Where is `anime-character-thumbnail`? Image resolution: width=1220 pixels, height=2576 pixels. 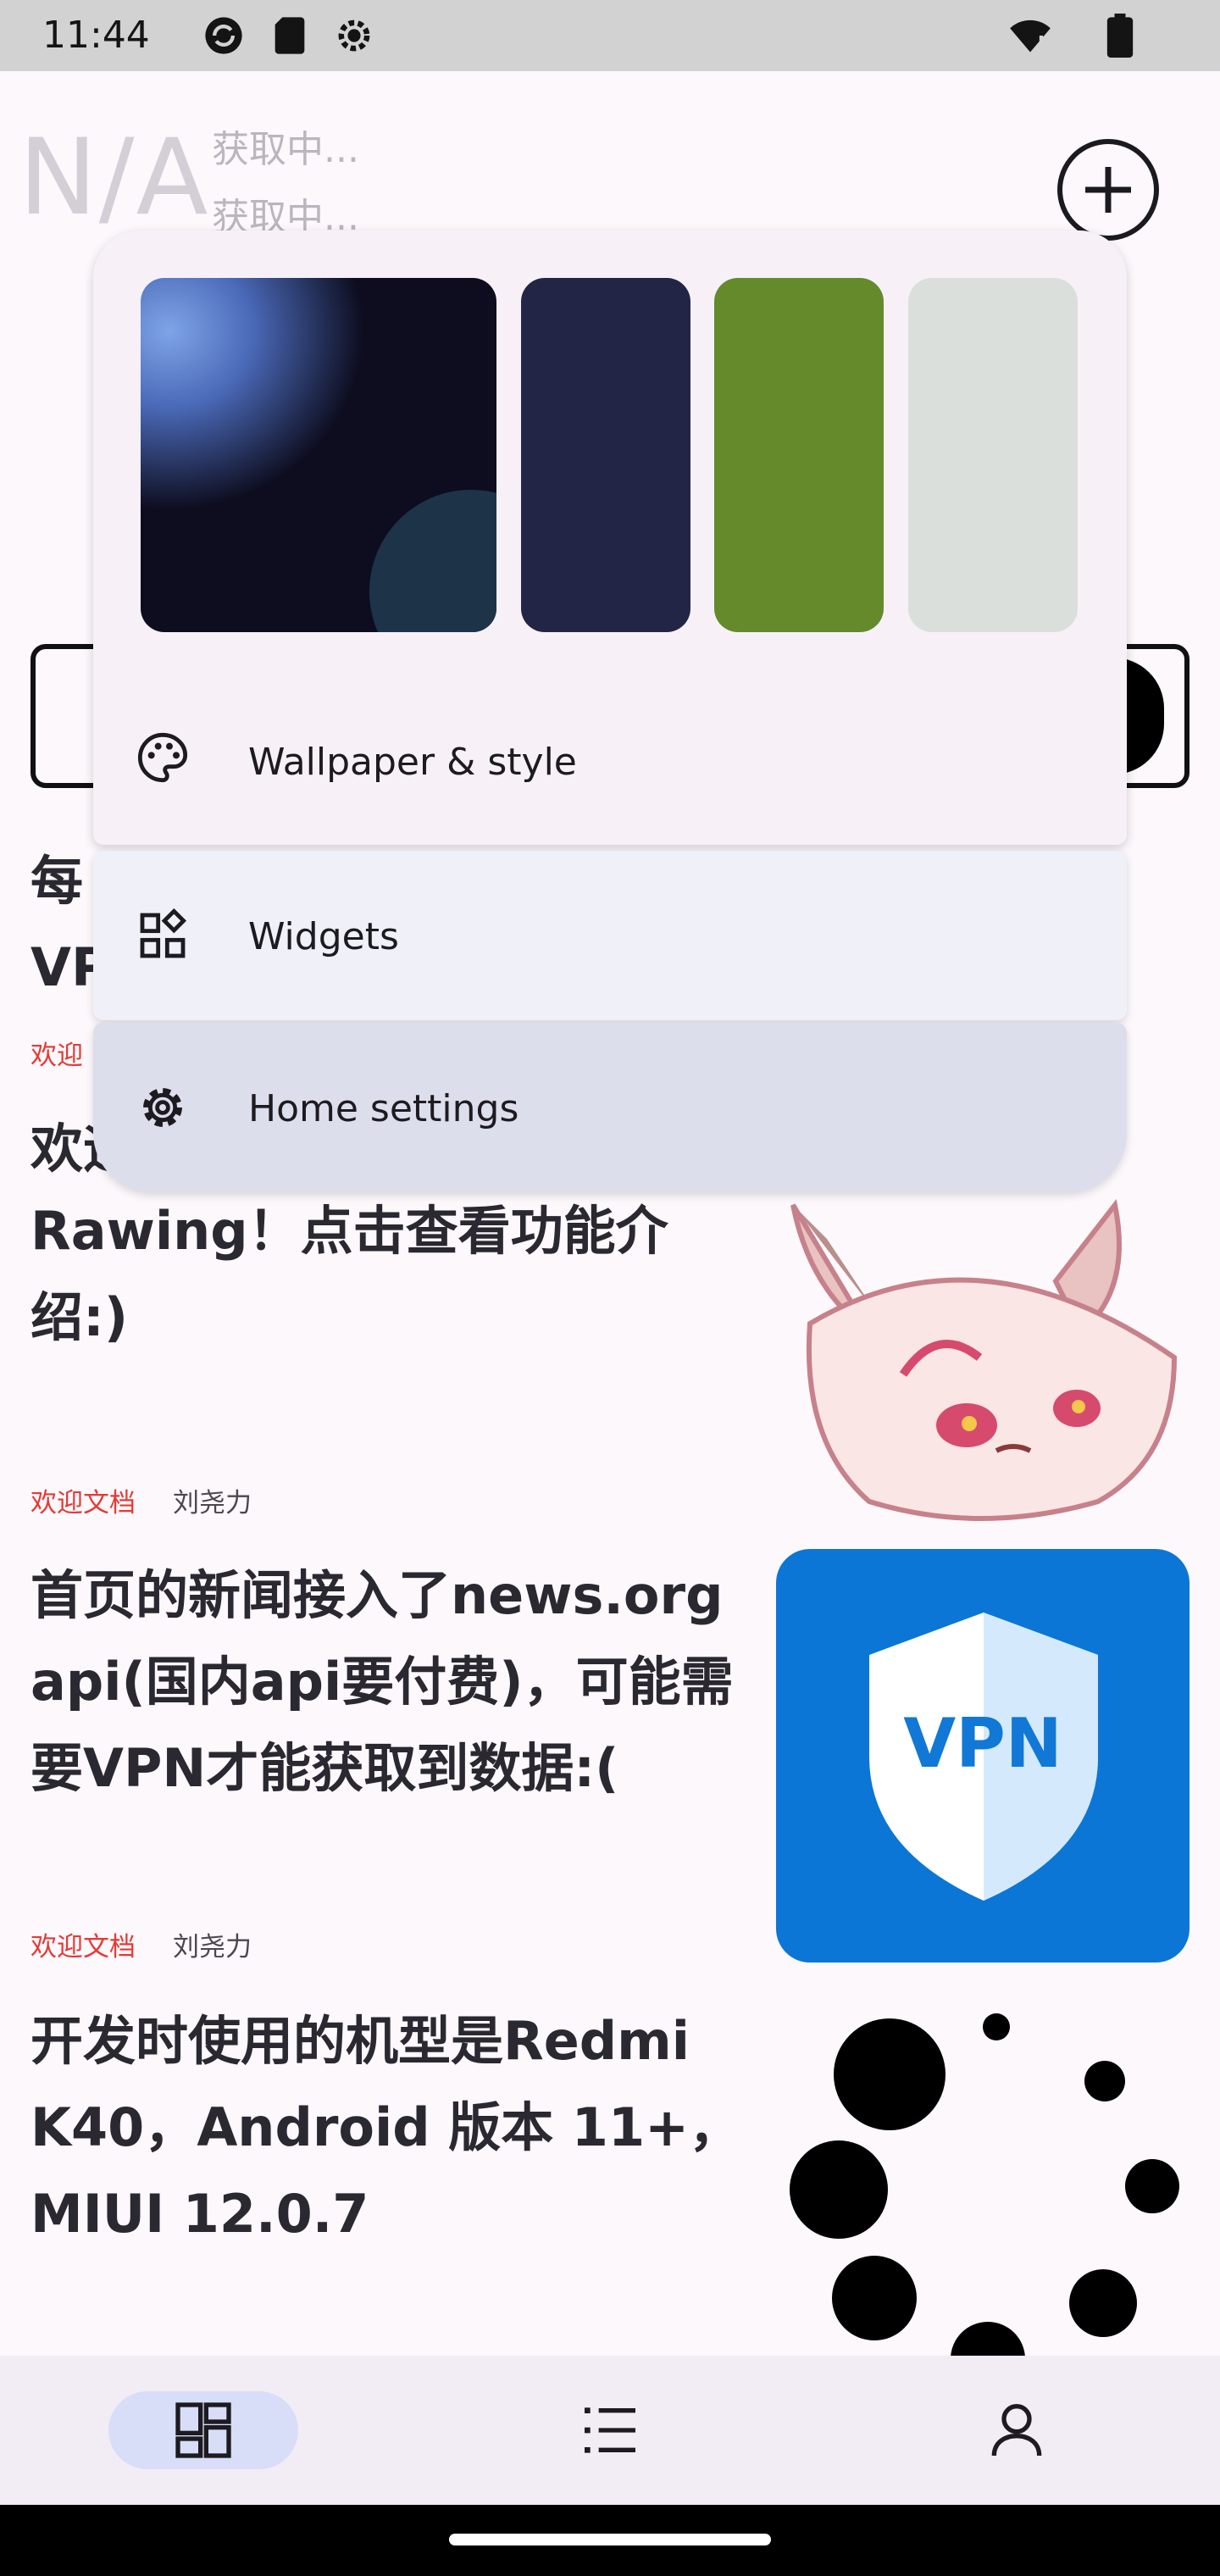
anime-character-thumbnail is located at coordinates (983, 1357).